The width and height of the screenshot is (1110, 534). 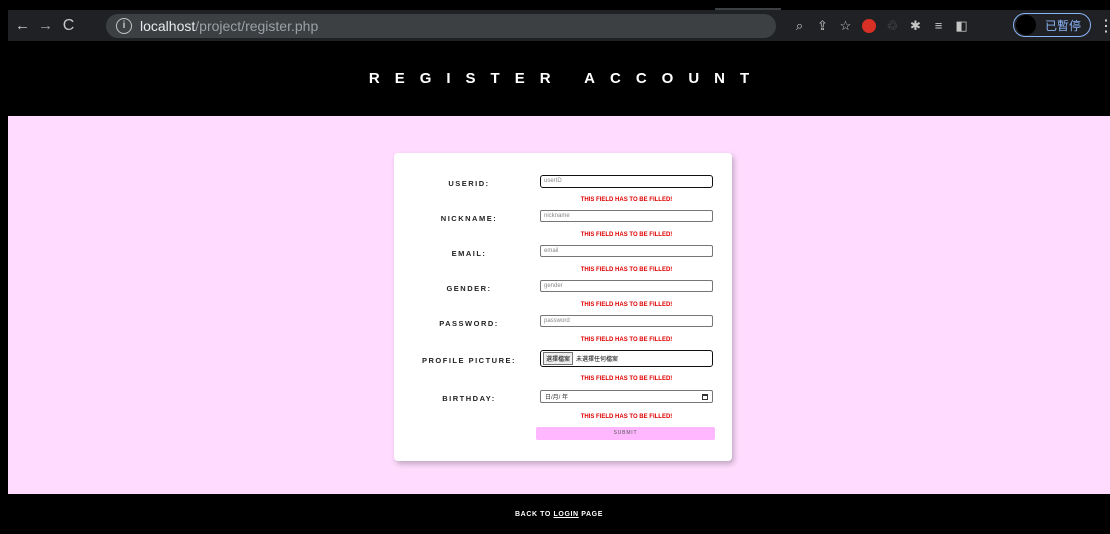 I want to click on profile-button: 已暫停, so click(x=1052, y=25).